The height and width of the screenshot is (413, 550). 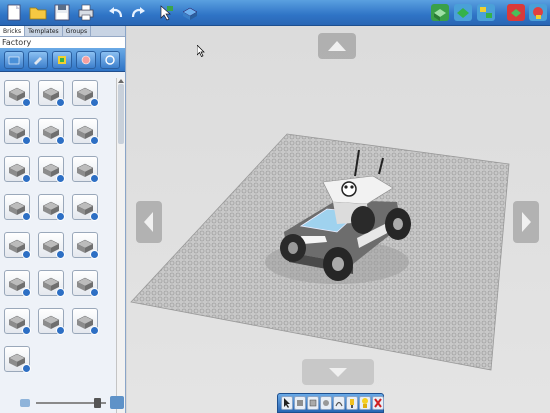 I want to click on build-mode-button, so click(x=440, y=12).